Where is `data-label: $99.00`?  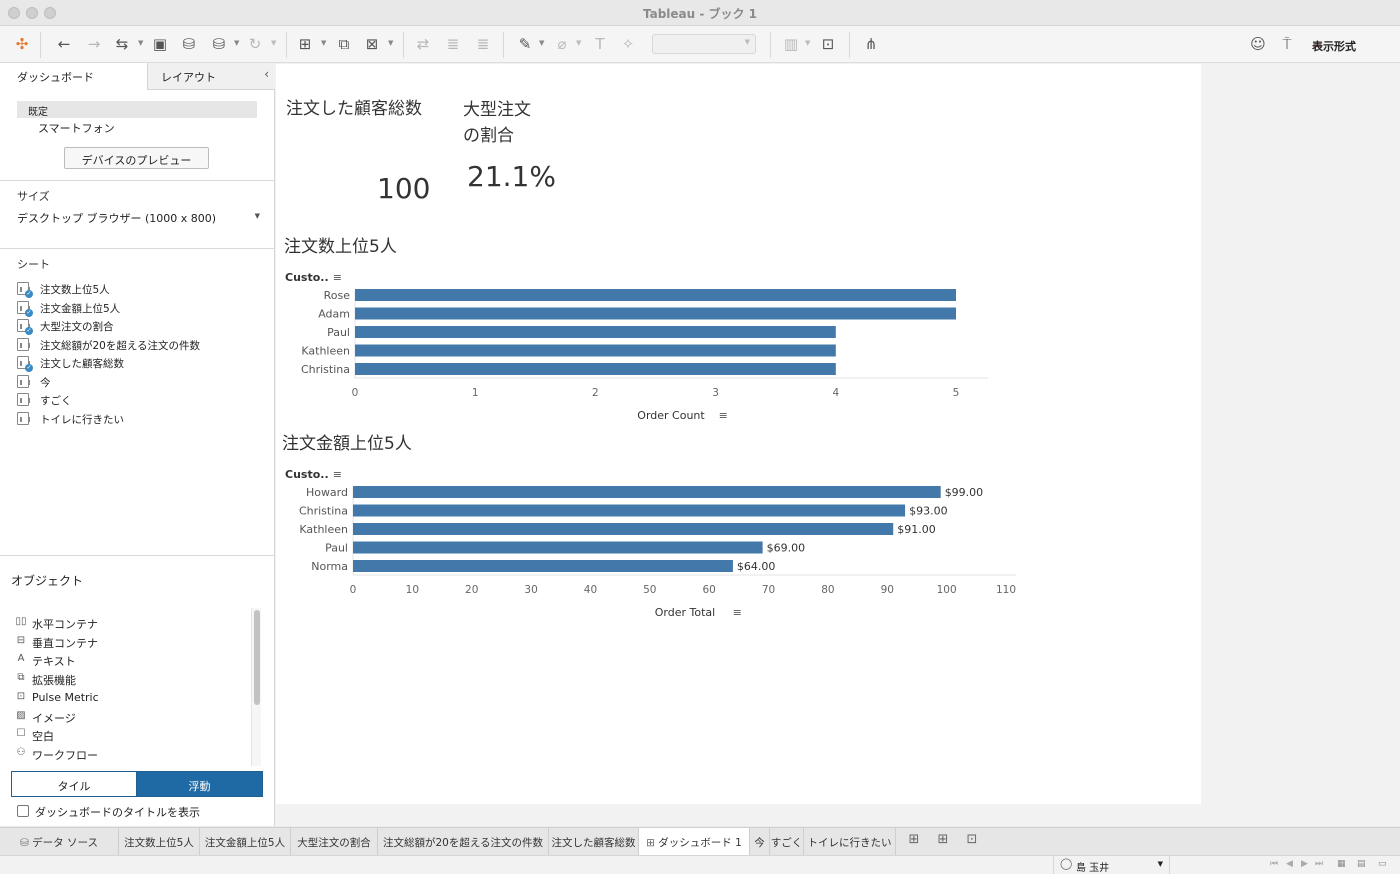 data-label: $99.00 is located at coordinates (964, 492).